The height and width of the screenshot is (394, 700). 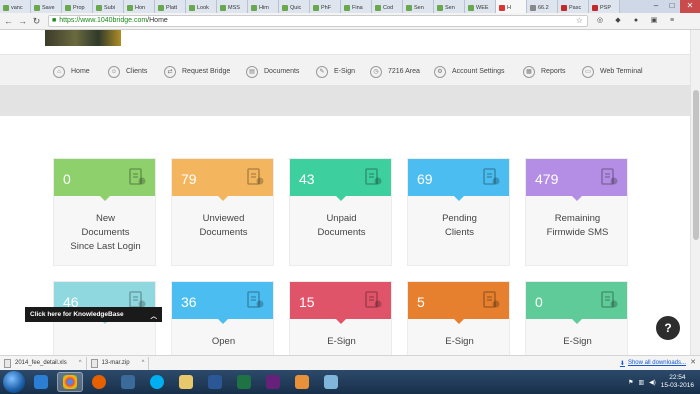 I want to click on back-arrow-icon: ←, so click(x=8, y=21).